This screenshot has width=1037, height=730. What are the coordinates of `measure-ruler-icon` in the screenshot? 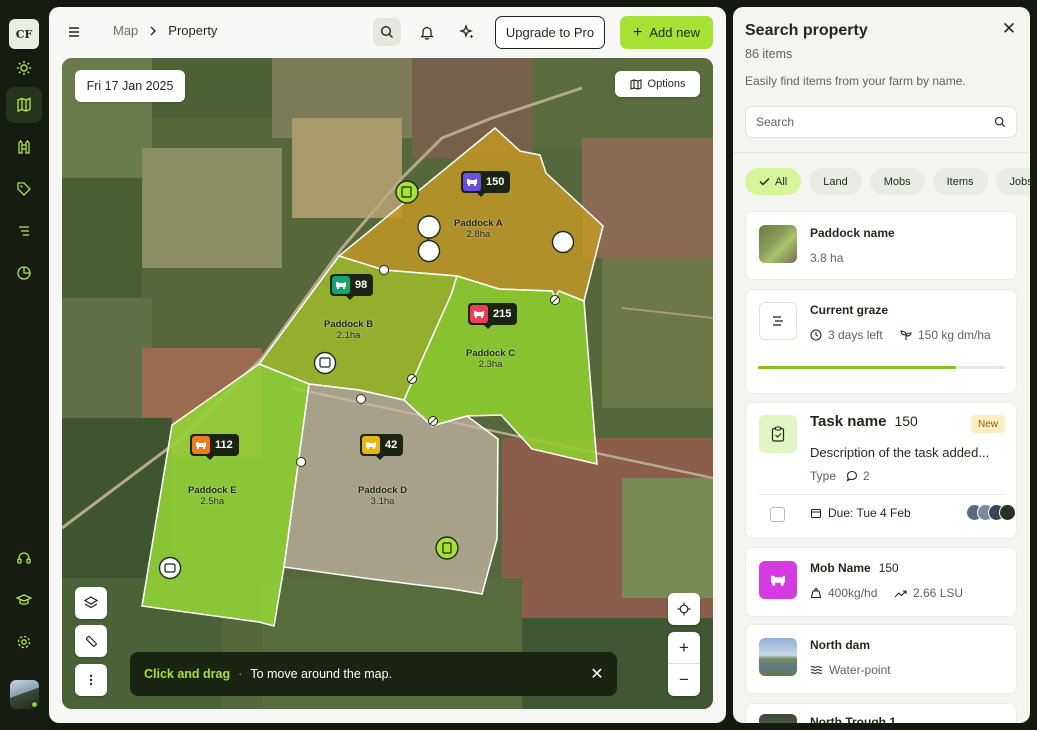 It's located at (91, 641).